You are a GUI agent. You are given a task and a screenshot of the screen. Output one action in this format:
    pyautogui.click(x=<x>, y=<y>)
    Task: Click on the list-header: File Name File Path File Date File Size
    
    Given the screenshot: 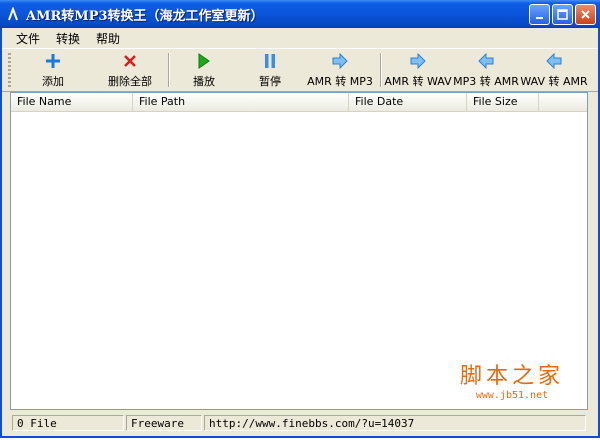 What is the action you would take?
    pyautogui.click(x=299, y=102)
    